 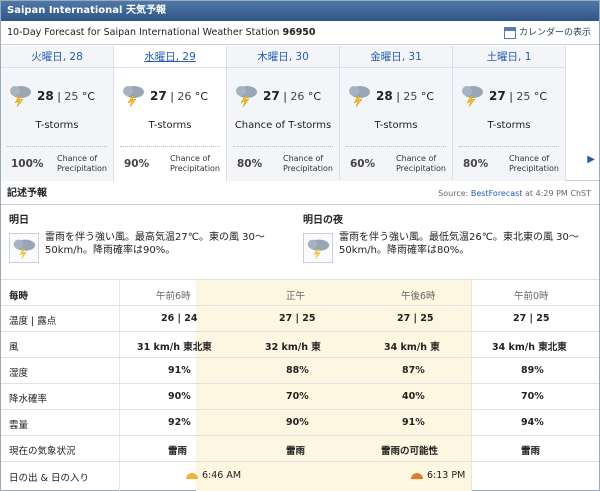 I want to click on hourly-row-humidity: 湿度 91% 88% 87% 89%, so click(x=300, y=370).